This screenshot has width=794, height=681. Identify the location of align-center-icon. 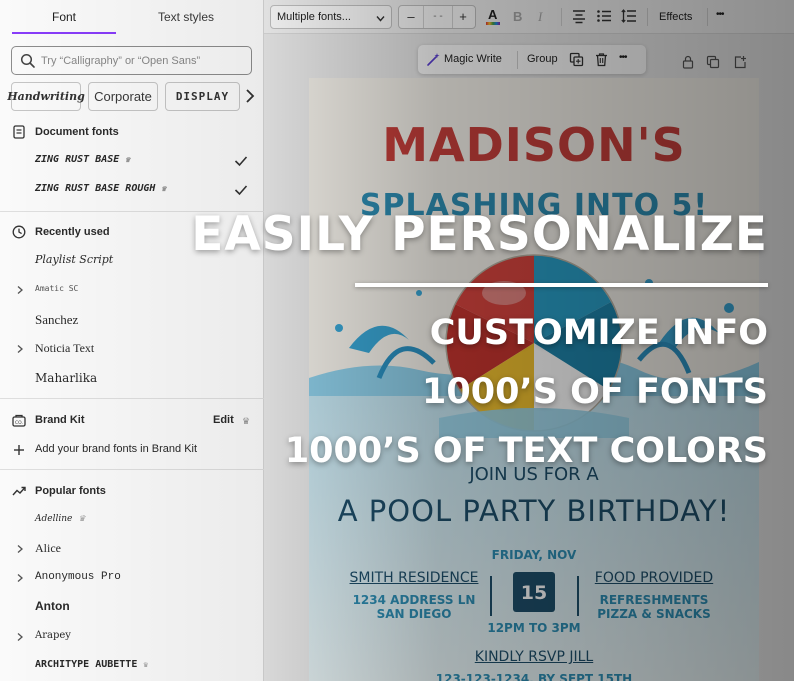
(579, 16).